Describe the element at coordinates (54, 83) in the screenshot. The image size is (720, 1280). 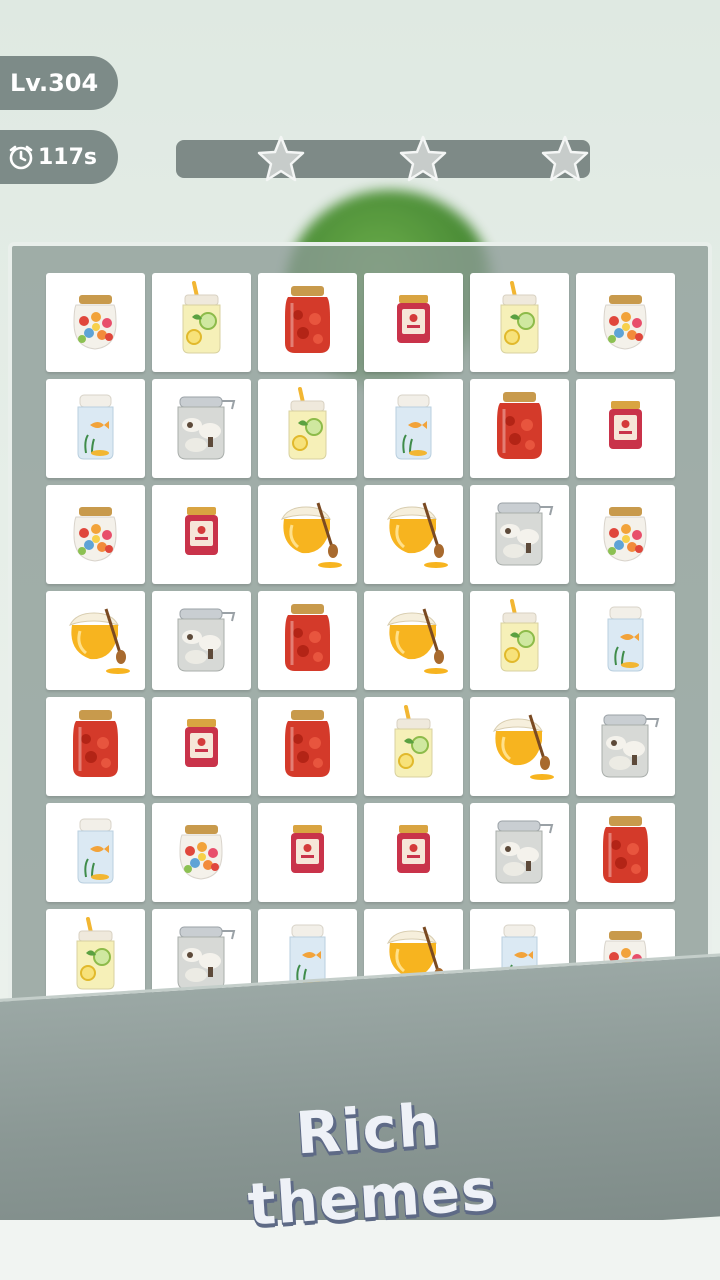
I see `level-label: Lv.304` at that location.